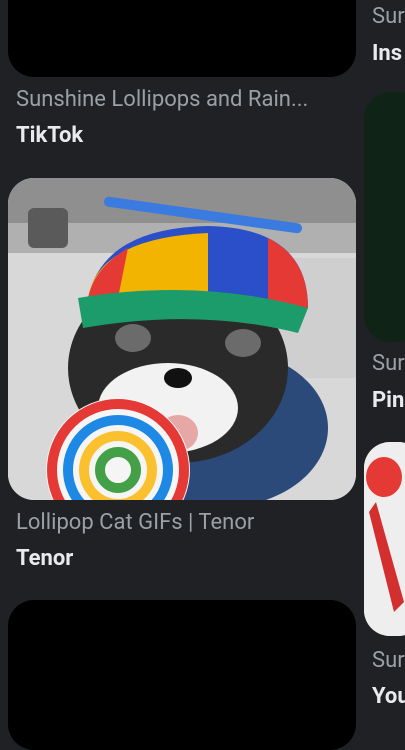  What do you see at coordinates (388, 363) in the screenshot?
I see `right-caption-2: Sur` at bounding box center [388, 363].